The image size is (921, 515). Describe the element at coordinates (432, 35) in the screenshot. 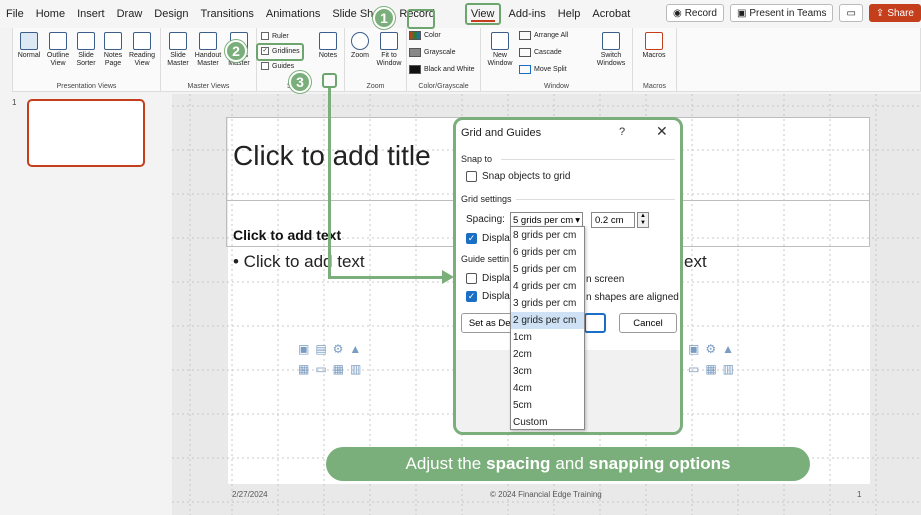

I see `color-label: Color` at that location.